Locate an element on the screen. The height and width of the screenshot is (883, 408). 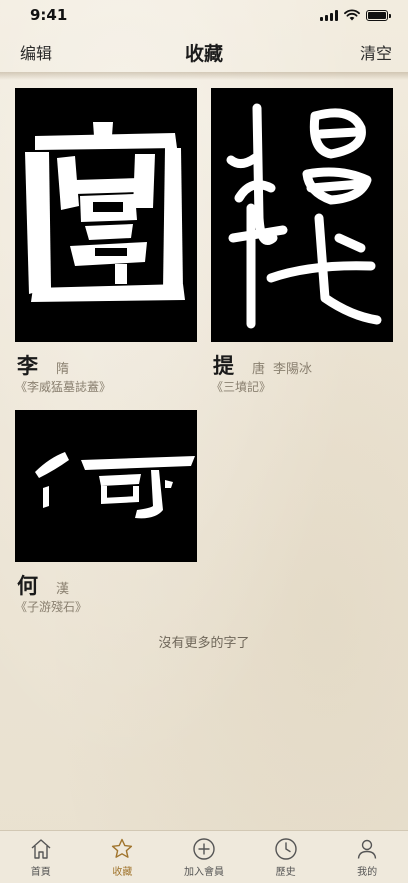
tab-home: 首頁 is located at coordinates (41, 857).